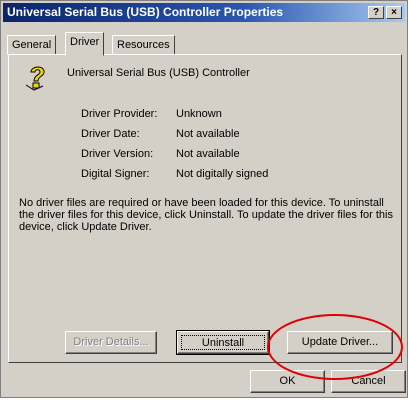  What do you see at coordinates (85, 44) in the screenshot?
I see `tab-driver: Driver` at bounding box center [85, 44].